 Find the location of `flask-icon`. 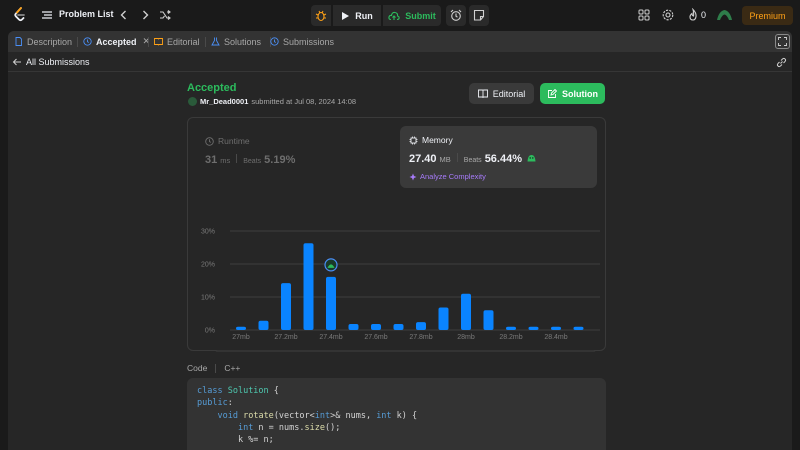

flask-icon is located at coordinates (215, 41).